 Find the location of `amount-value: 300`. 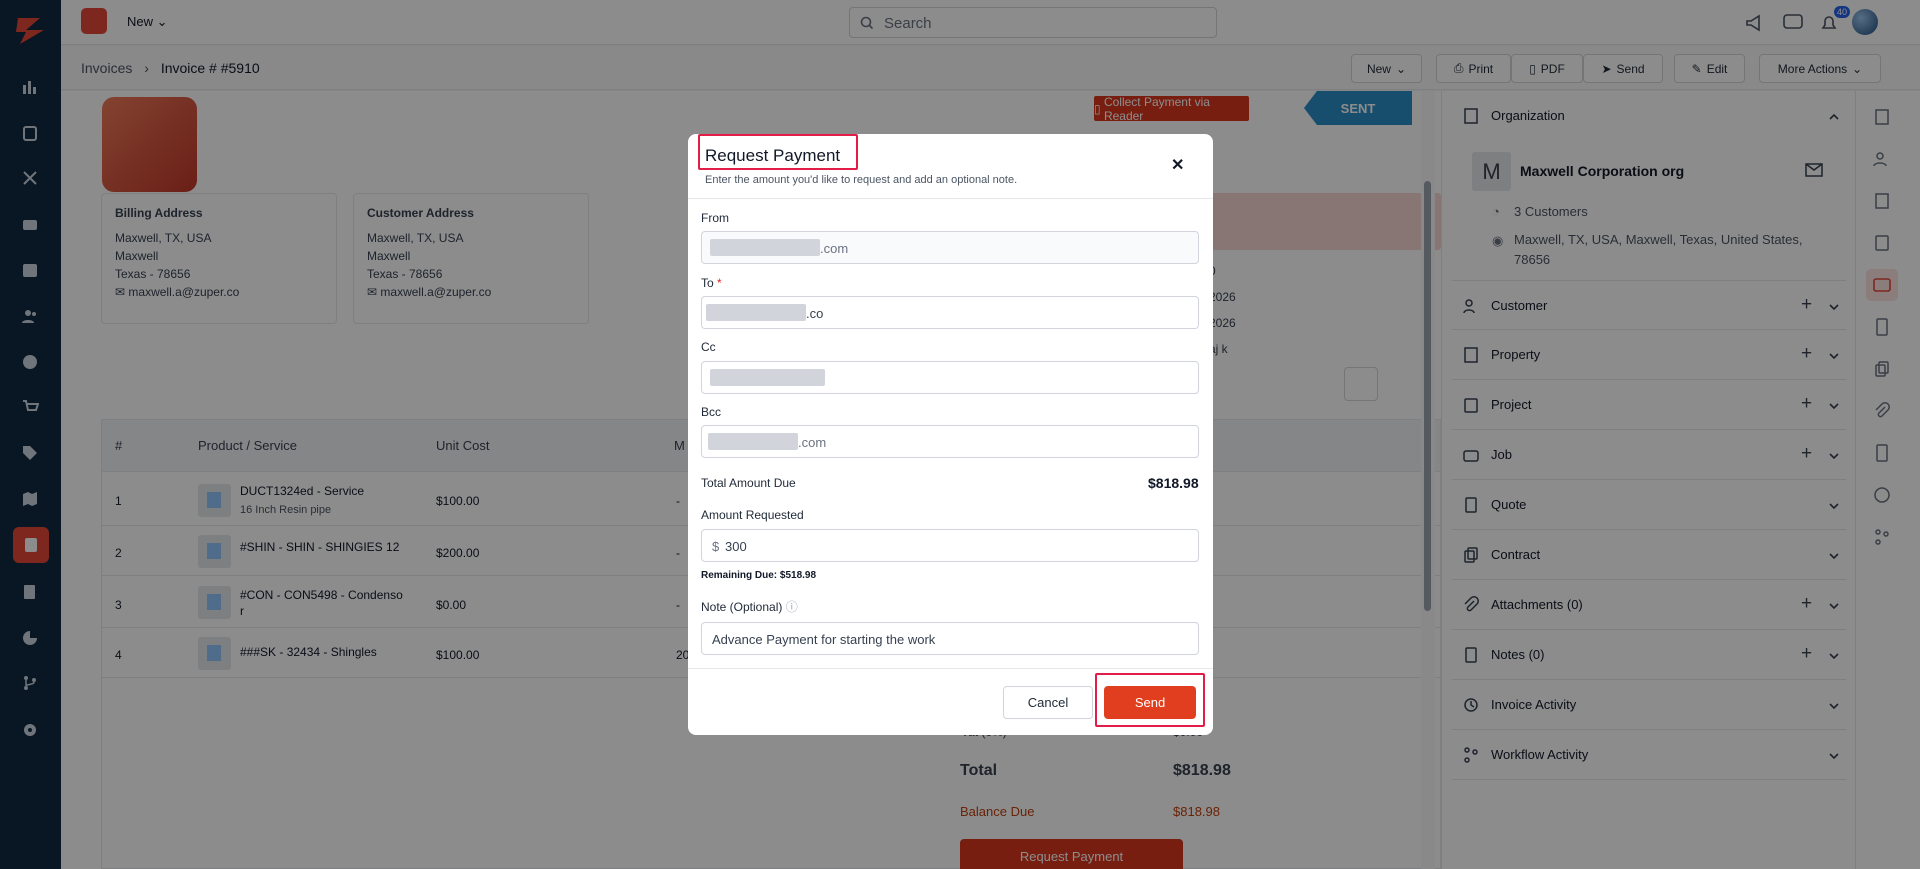

amount-value: 300 is located at coordinates (736, 546).